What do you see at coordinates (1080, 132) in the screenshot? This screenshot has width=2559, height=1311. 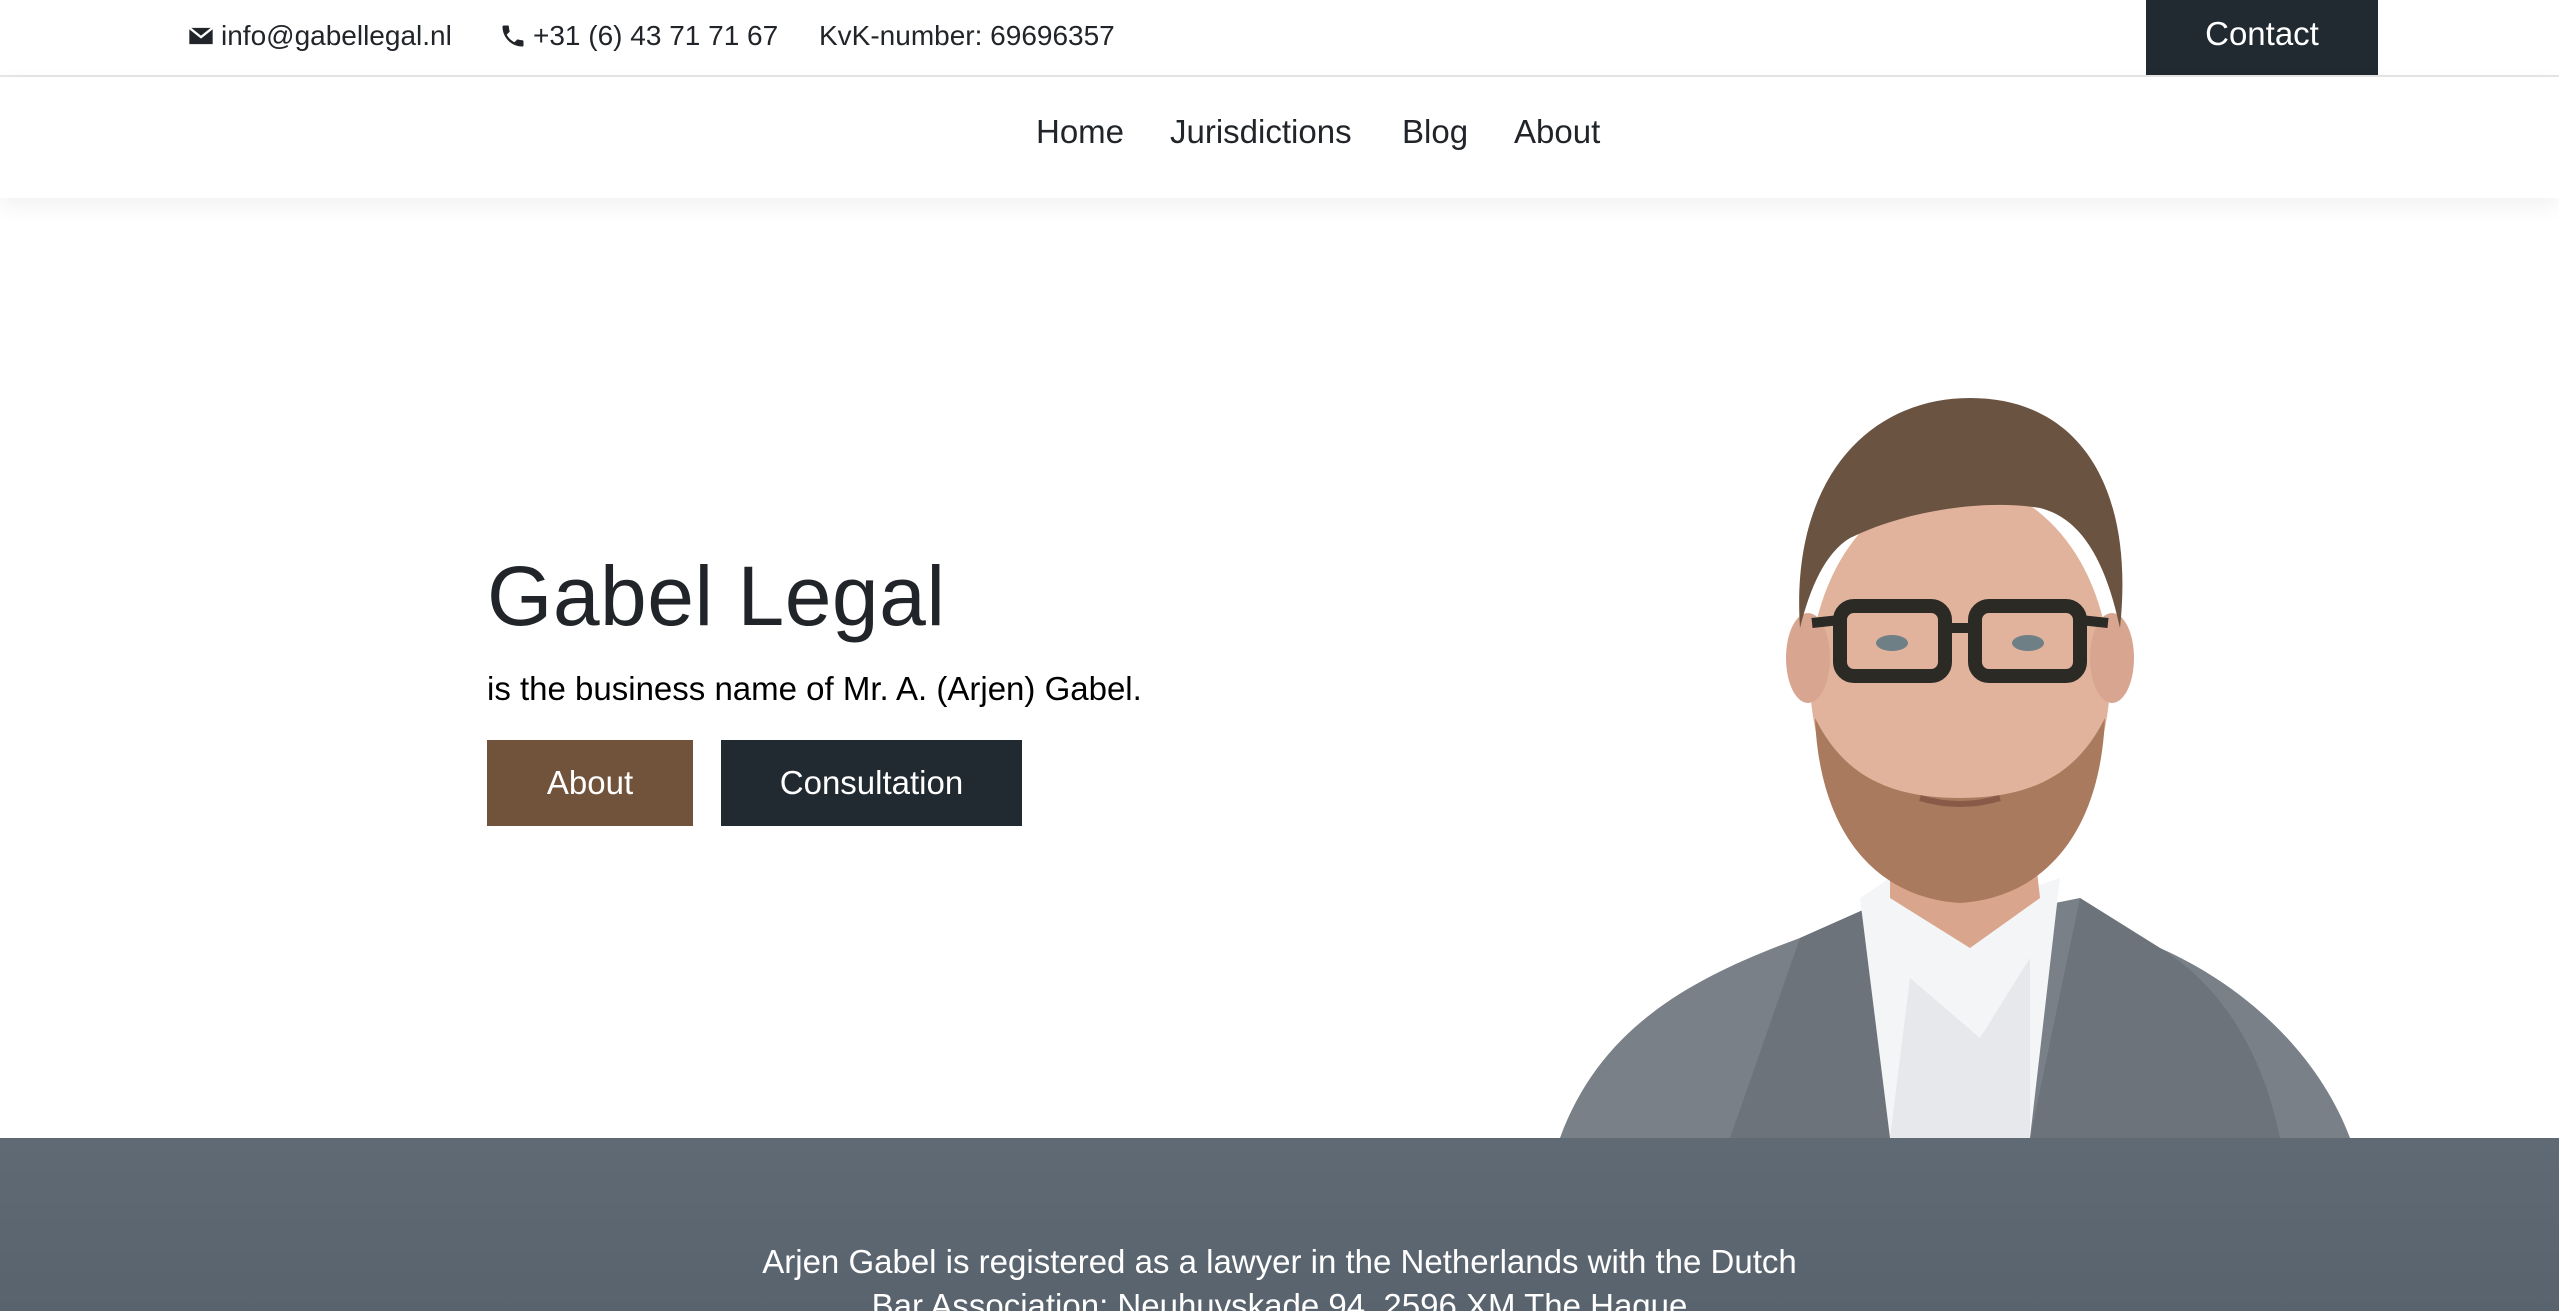 I see `nav-home: Home` at bounding box center [1080, 132].